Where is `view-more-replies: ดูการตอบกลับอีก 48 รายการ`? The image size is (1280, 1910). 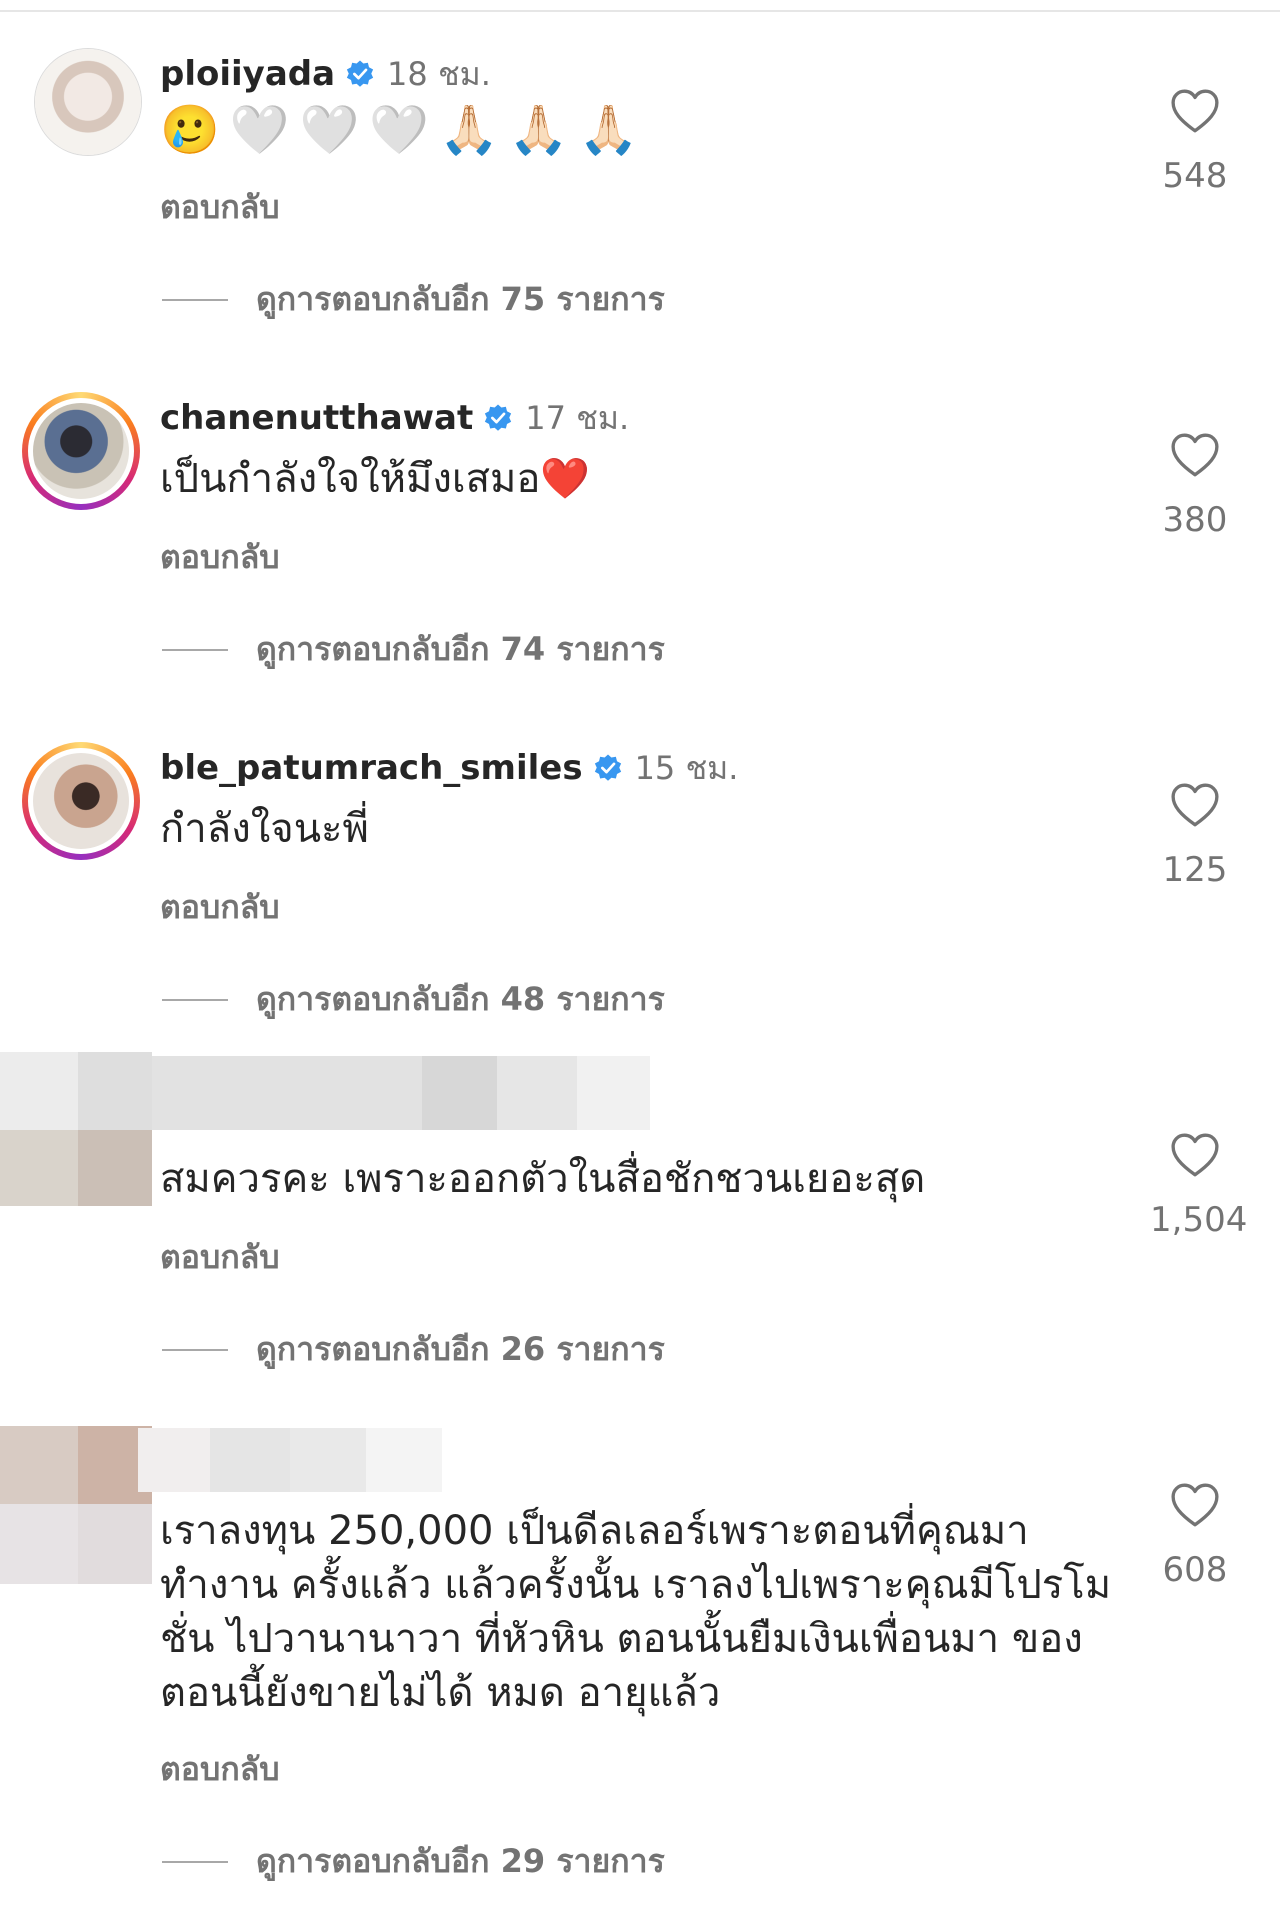 view-more-replies: ดูการตอบกลับอีก 48 รายการ is located at coordinates (413, 999).